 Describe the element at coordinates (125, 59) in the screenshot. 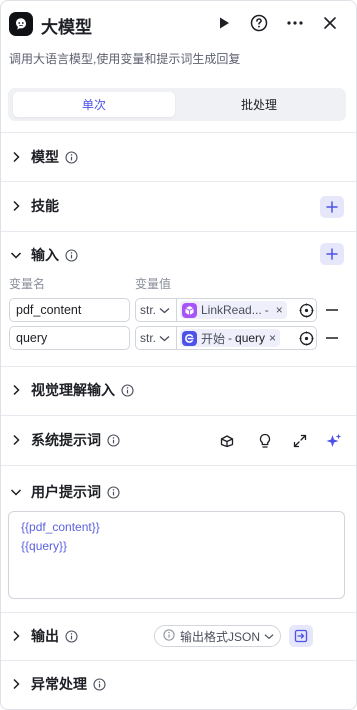

I see `node-description: 调用大语言模型,使用变量和提示词生成回复` at that location.